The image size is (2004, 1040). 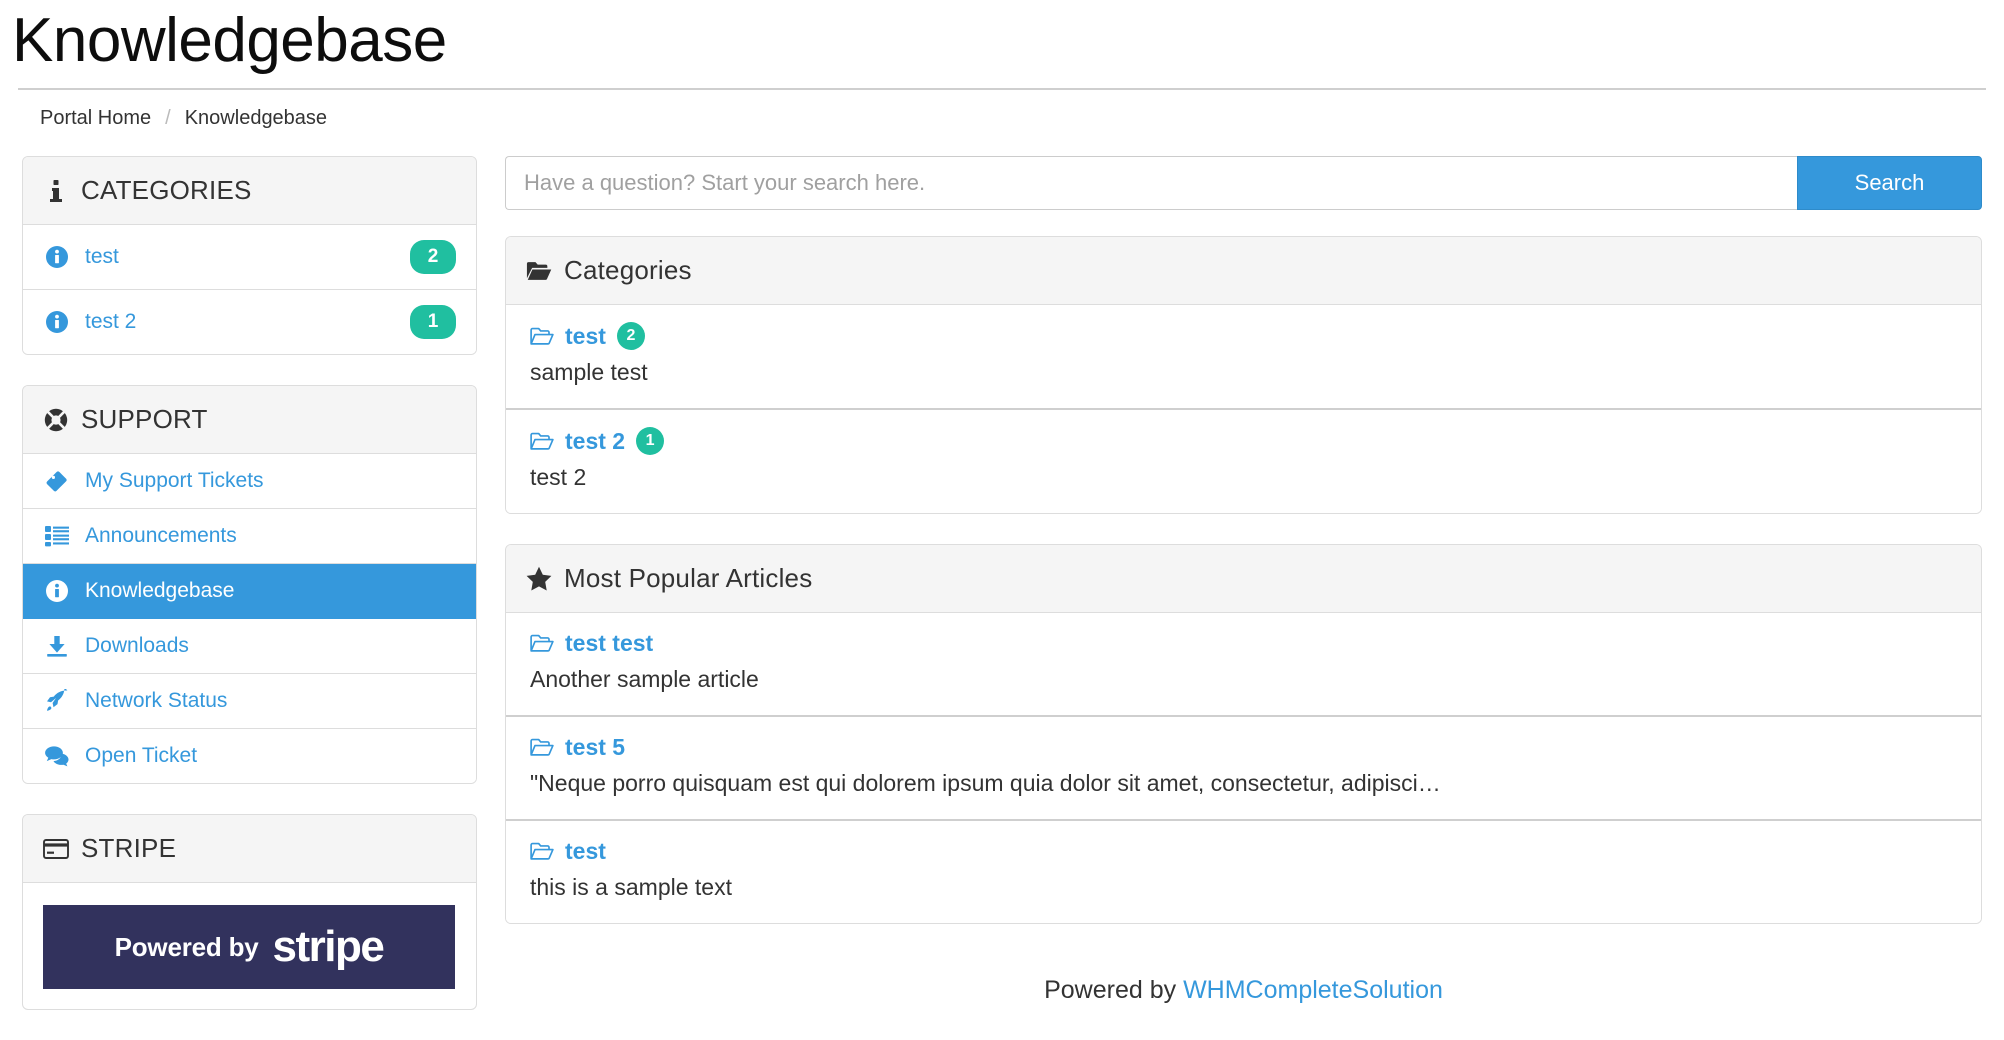 I want to click on article-row-title: test, so click(x=1243, y=851).